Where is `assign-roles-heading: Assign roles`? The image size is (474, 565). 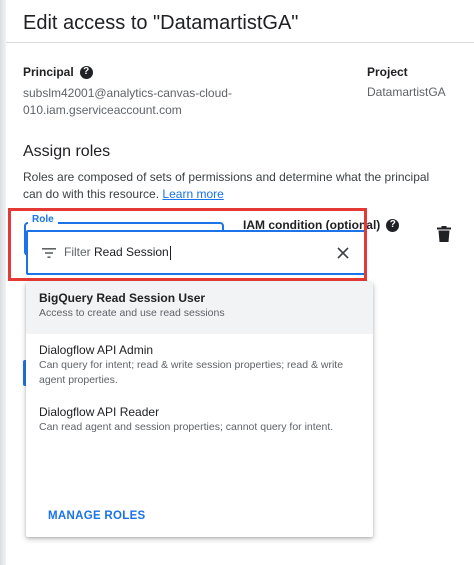
assign-roles-heading: Assign roles is located at coordinates (67, 151).